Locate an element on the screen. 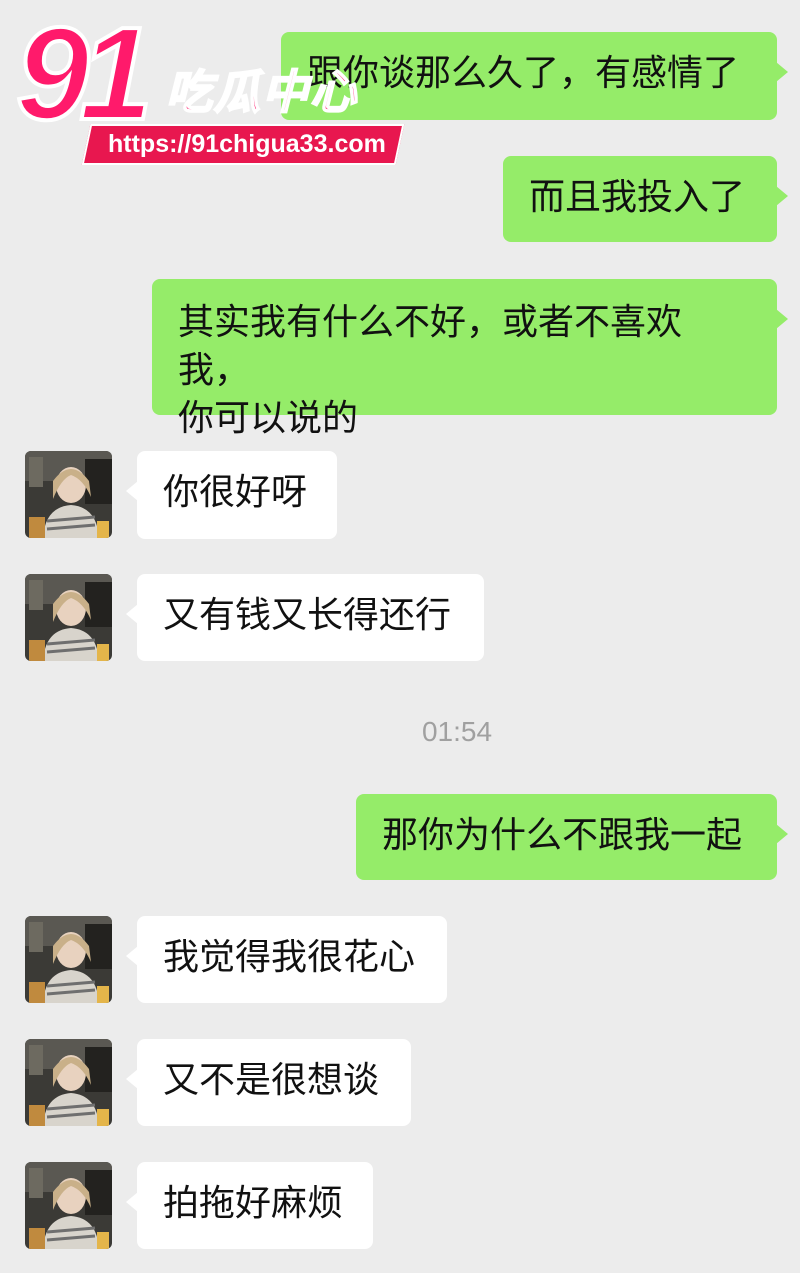 The width and height of the screenshot is (800, 1273). message-text: 我觉得我很花心 is located at coordinates (289, 957).